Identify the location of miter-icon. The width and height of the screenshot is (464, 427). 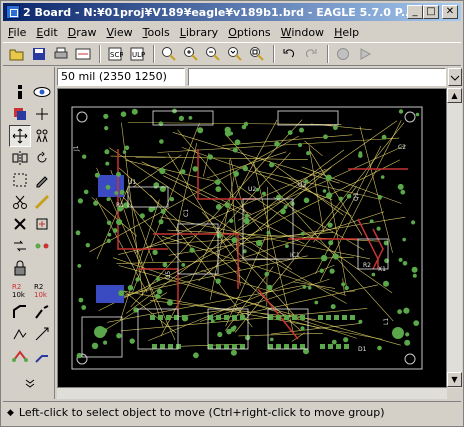
(20, 312).